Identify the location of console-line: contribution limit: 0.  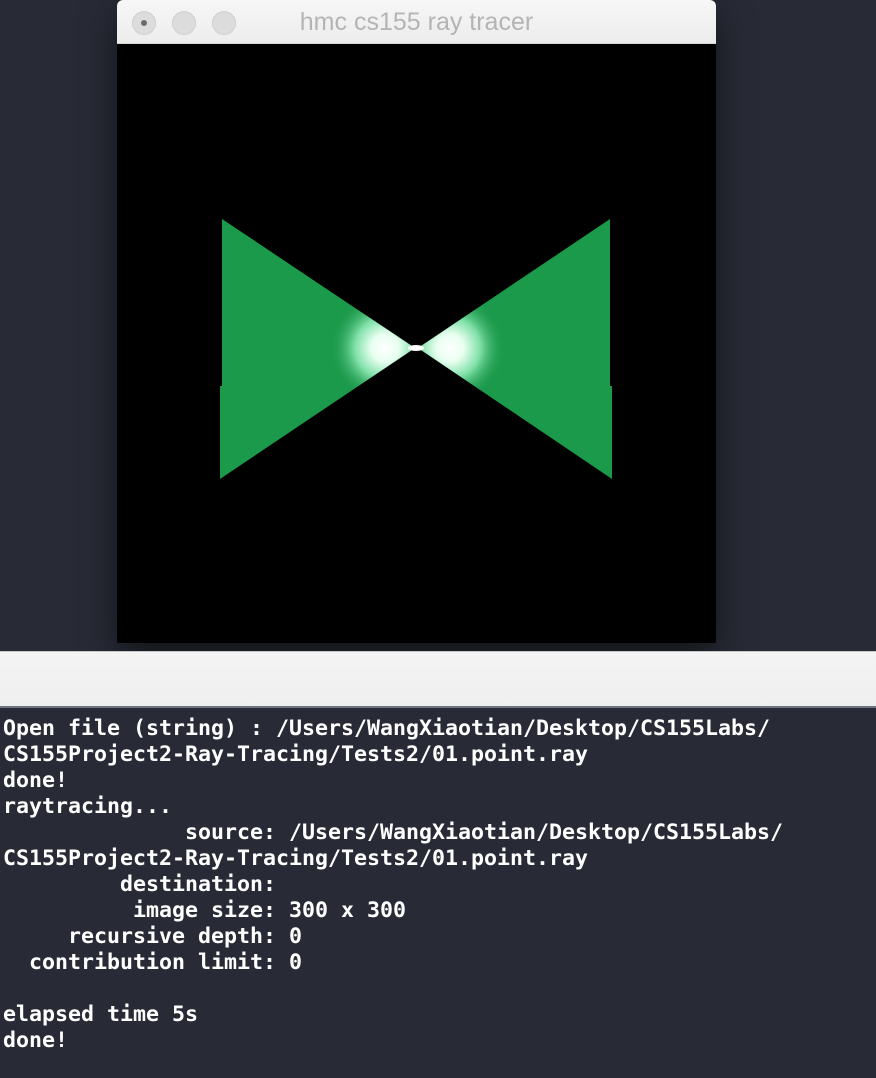
(153, 962).